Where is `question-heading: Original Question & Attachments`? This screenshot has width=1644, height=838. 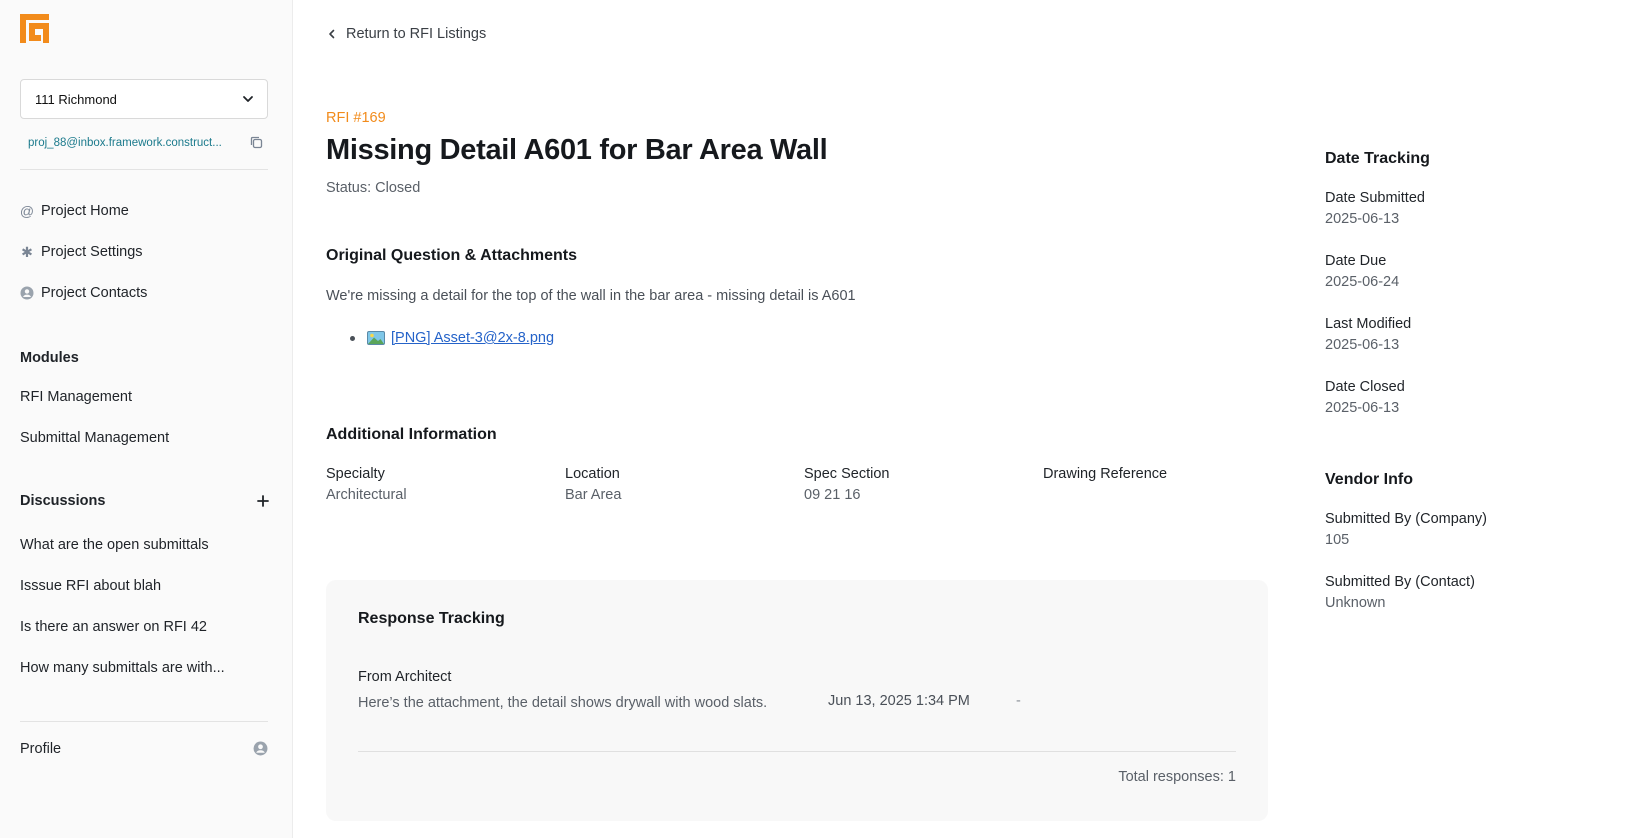
question-heading: Original Question & Attachments is located at coordinates (451, 255).